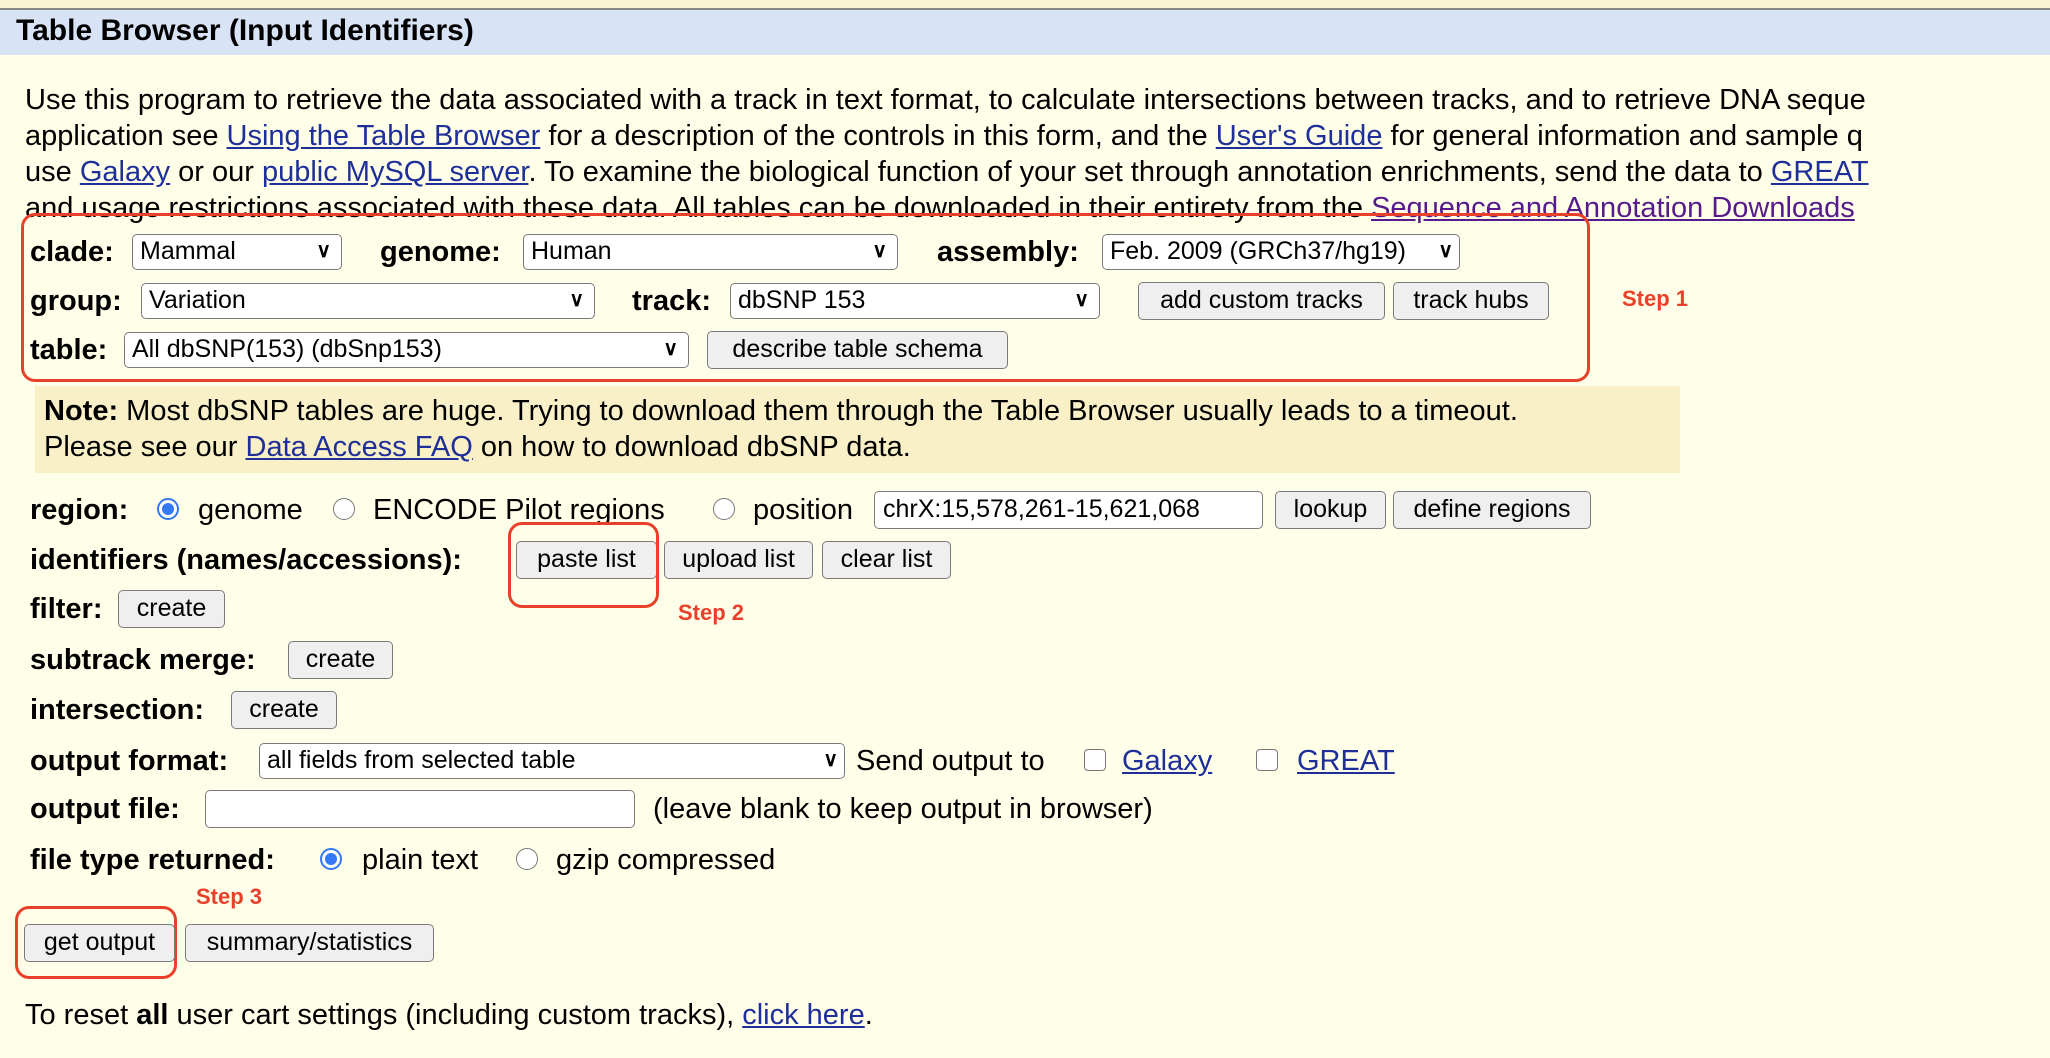 This screenshot has width=2050, height=1058. Describe the element at coordinates (711, 612) in the screenshot. I see `step2-label: Step 2` at that location.